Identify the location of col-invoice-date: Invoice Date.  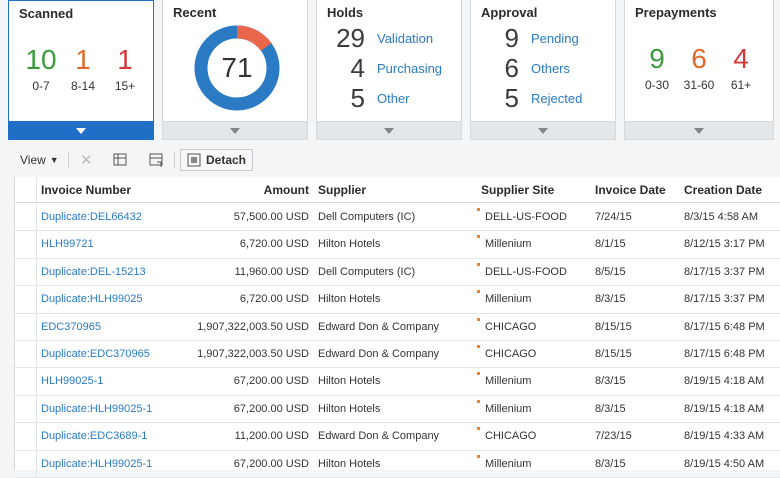
(630, 190).